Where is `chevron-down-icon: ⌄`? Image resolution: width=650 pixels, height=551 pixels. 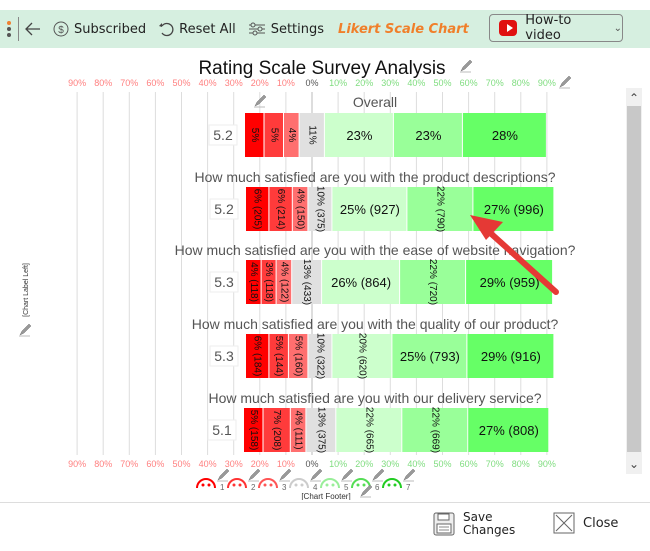 chevron-down-icon: ⌄ is located at coordinates (617, 28).